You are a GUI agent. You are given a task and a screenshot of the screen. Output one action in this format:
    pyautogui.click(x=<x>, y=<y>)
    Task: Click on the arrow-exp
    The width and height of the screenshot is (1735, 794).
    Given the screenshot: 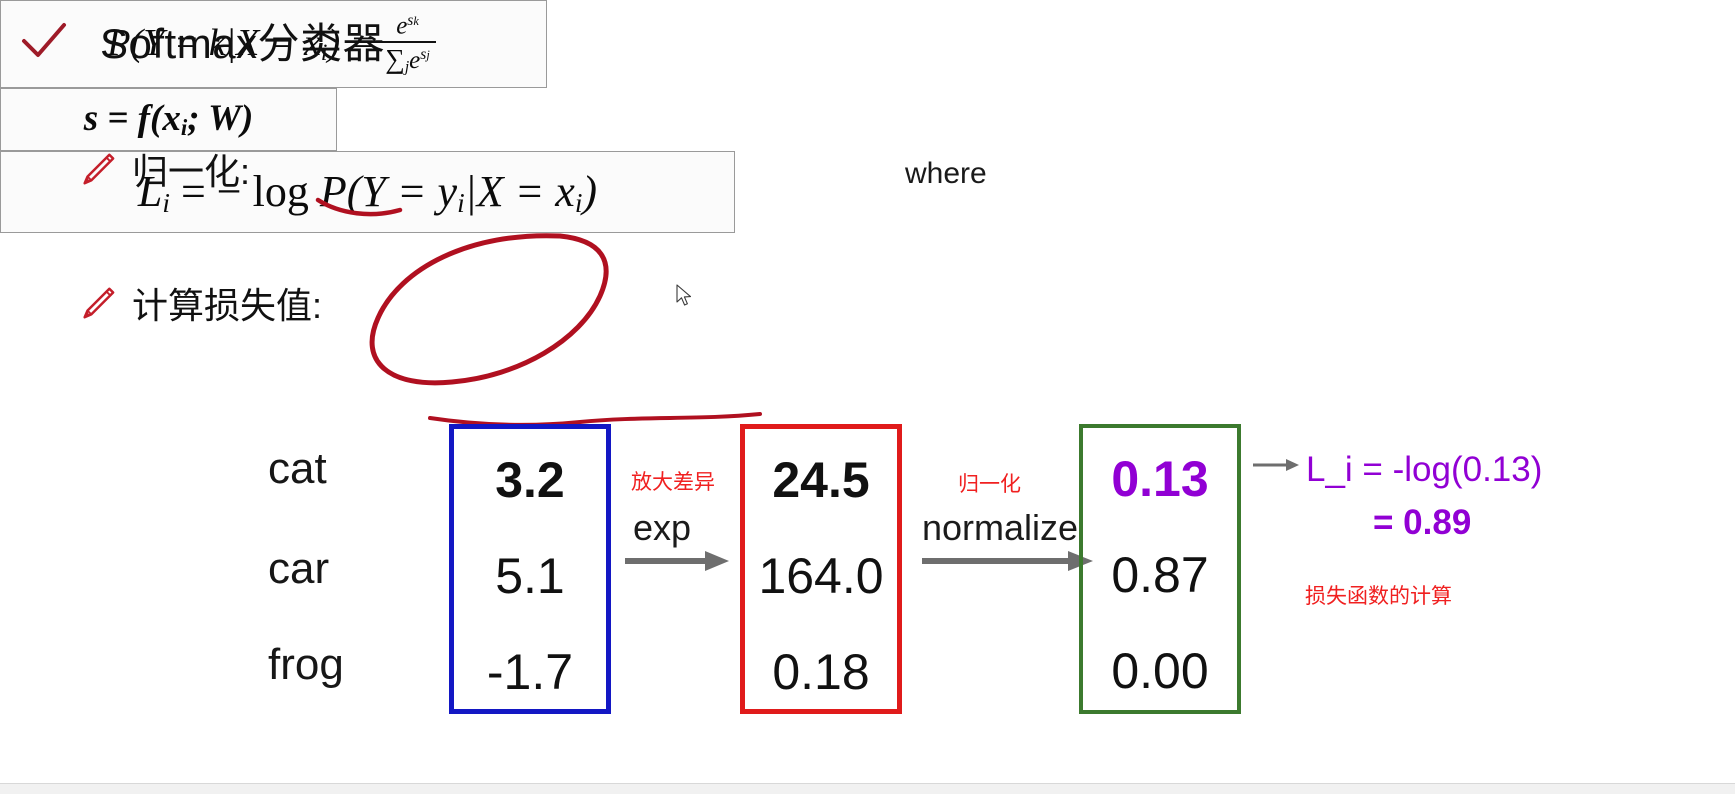 What is the action you would take?
    pyautogui.click(x=677, y=561)
    